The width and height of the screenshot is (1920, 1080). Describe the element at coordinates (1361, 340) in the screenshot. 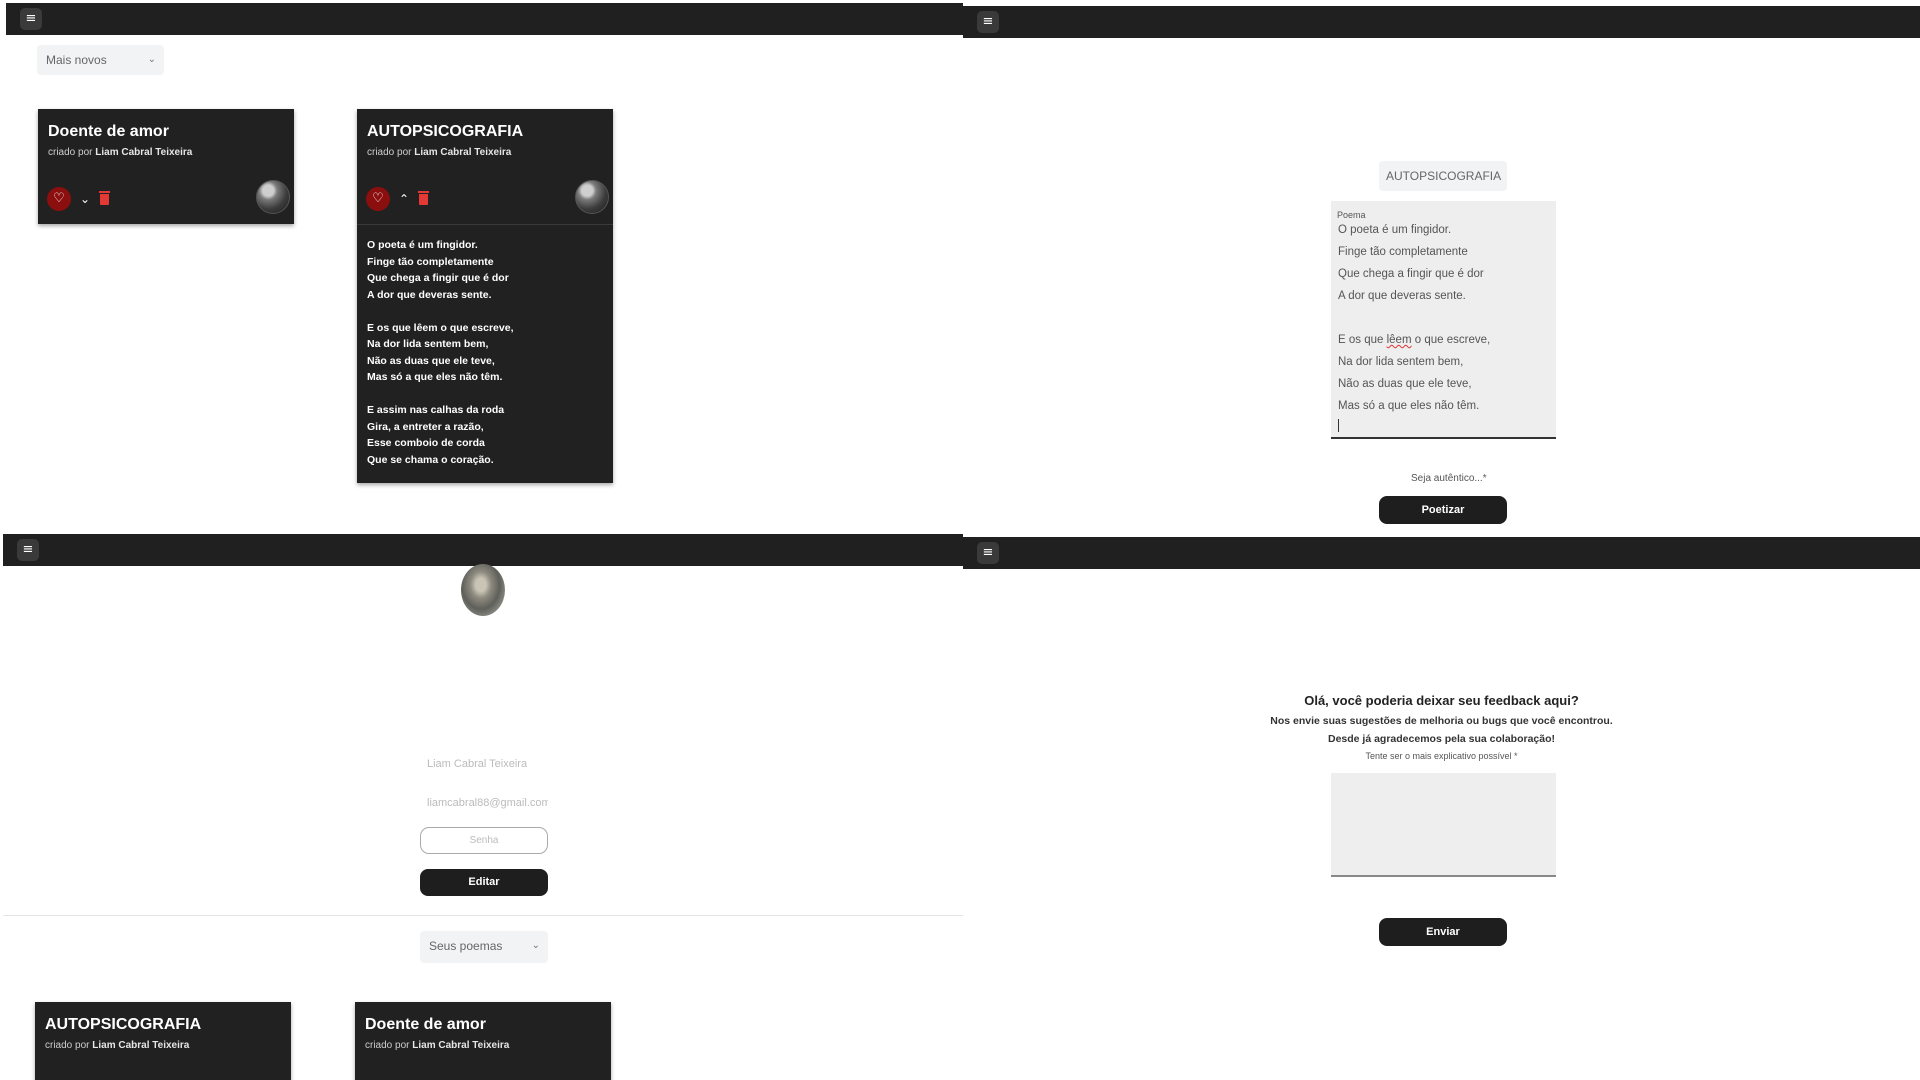

I see `poem-line-part: E os que` at that location.